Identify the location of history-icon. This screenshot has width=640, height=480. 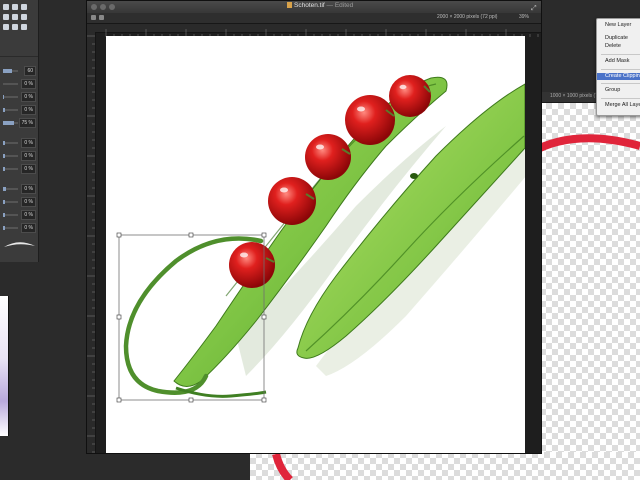
(101, 17).